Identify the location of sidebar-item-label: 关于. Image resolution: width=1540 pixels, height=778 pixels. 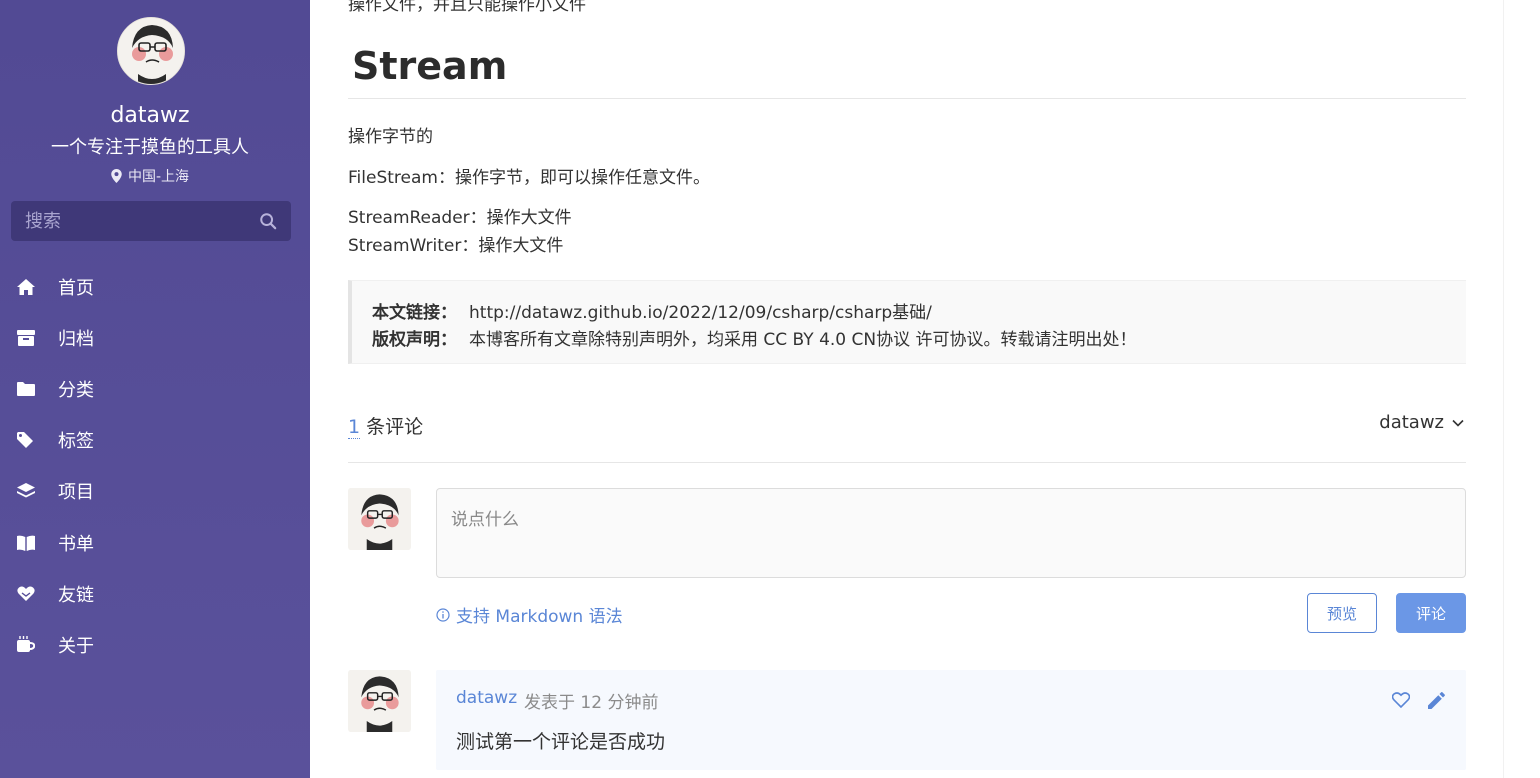
(76, 646).